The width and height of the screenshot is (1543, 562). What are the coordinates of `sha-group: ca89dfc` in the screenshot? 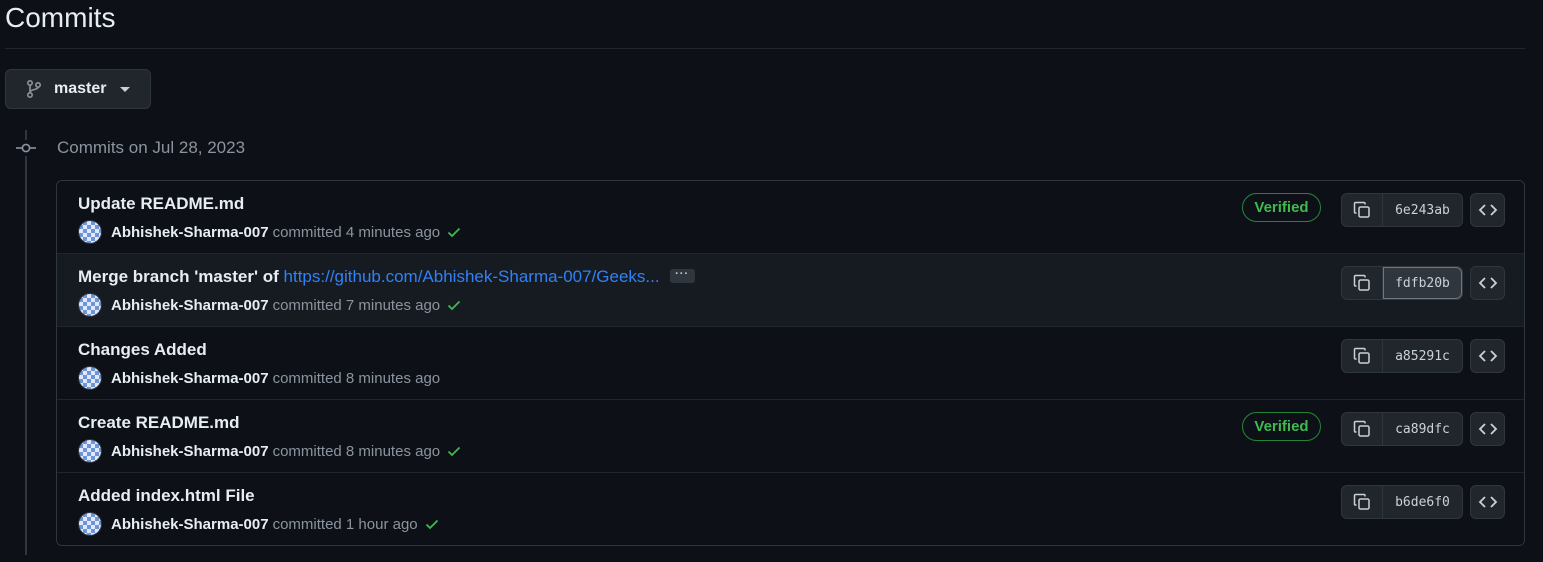 It's located at (1402, 429).